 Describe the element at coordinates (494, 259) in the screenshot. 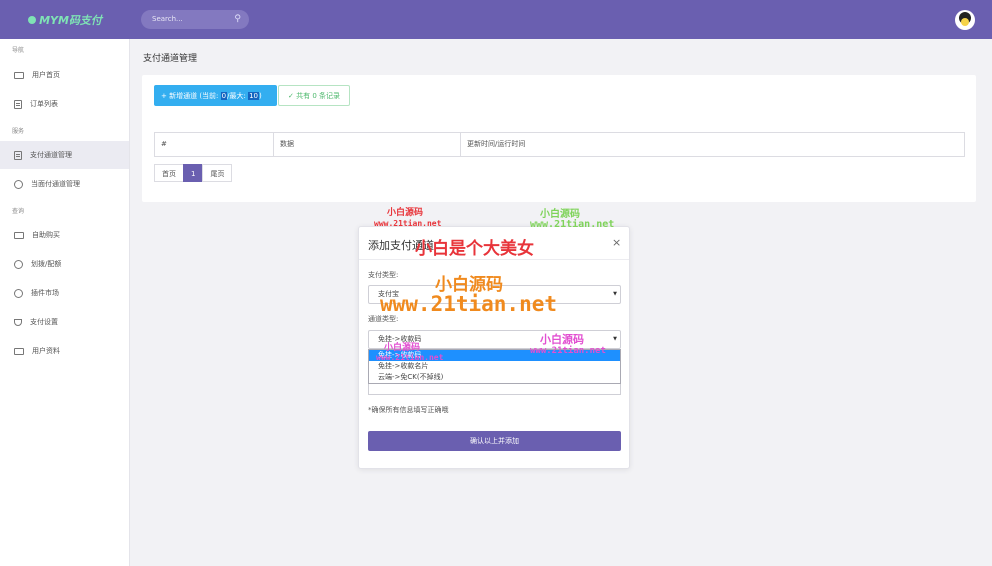

I see `modal-divider` at that location.